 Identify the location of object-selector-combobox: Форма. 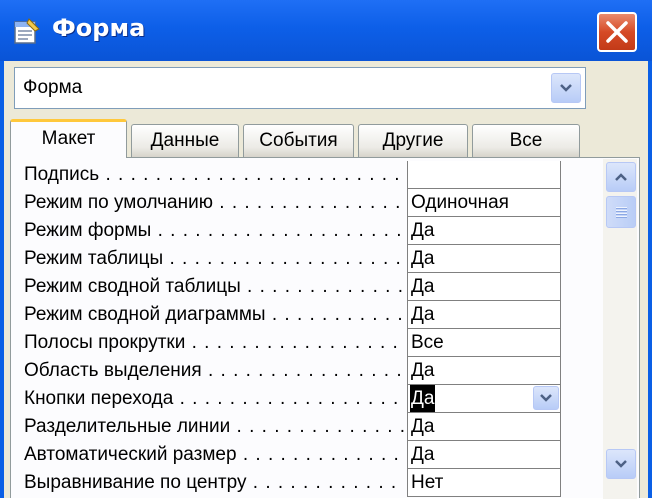
(300, 88).